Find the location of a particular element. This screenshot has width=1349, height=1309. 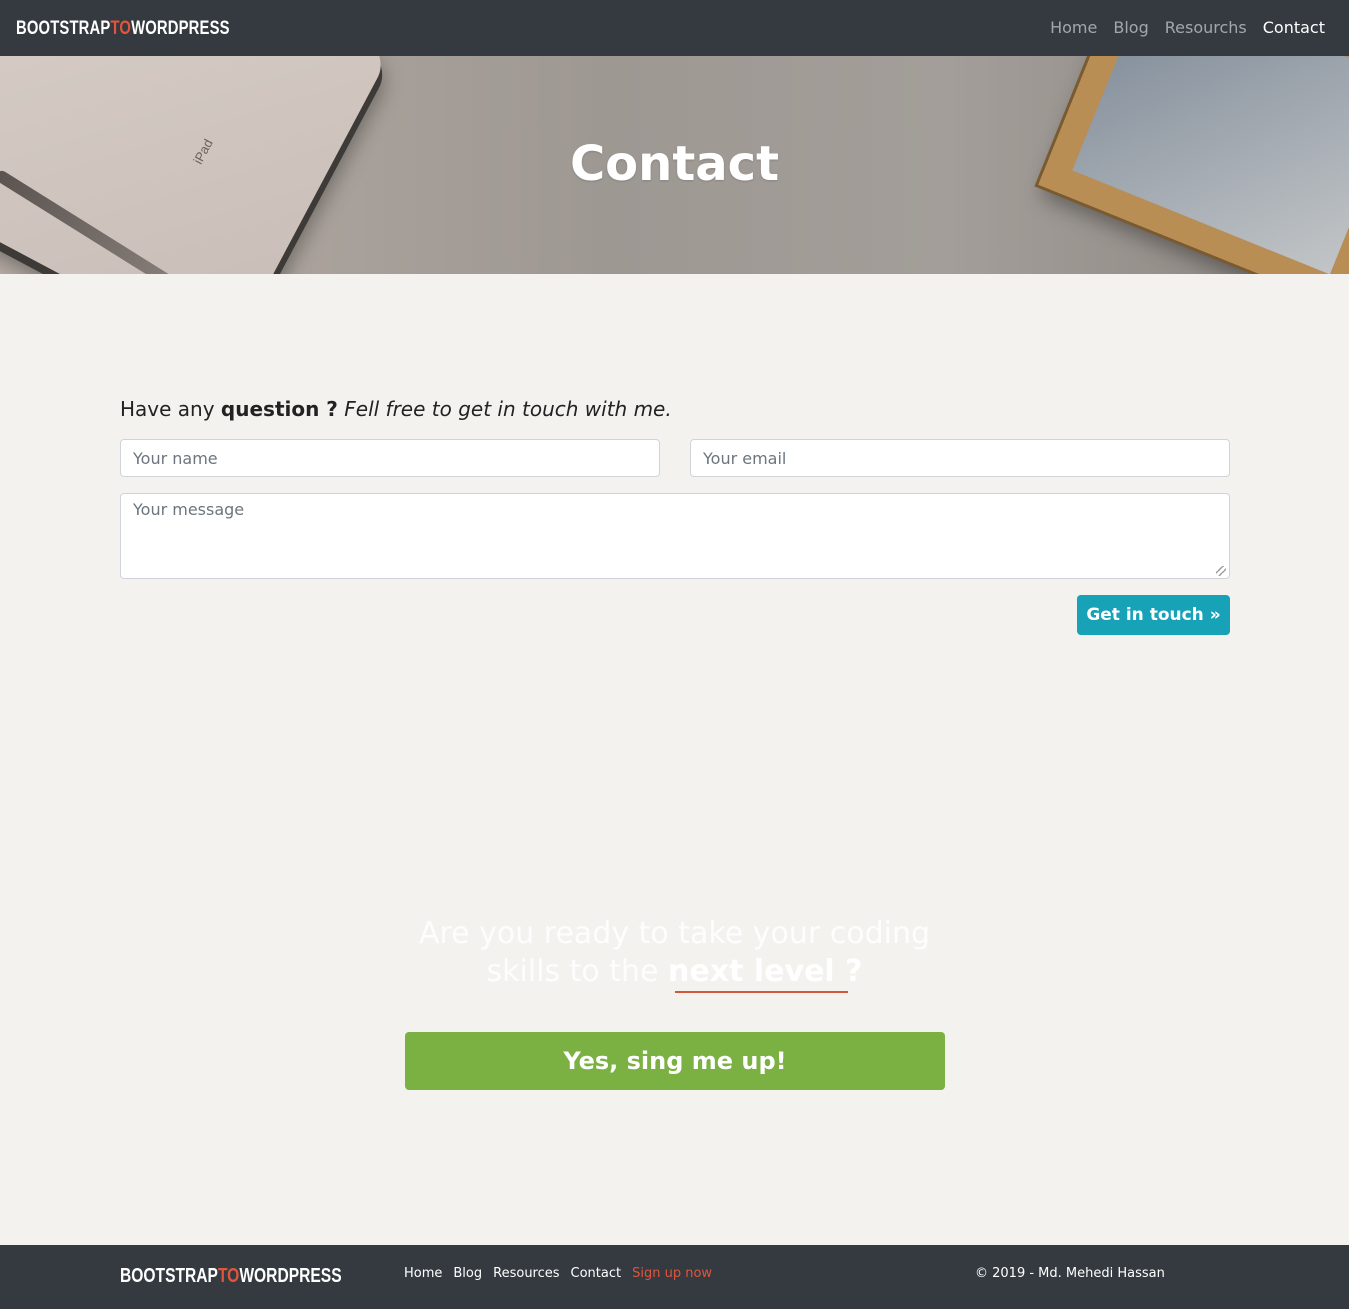

footer-link-signup: Sign up now is located at coordinates (672, 1274).